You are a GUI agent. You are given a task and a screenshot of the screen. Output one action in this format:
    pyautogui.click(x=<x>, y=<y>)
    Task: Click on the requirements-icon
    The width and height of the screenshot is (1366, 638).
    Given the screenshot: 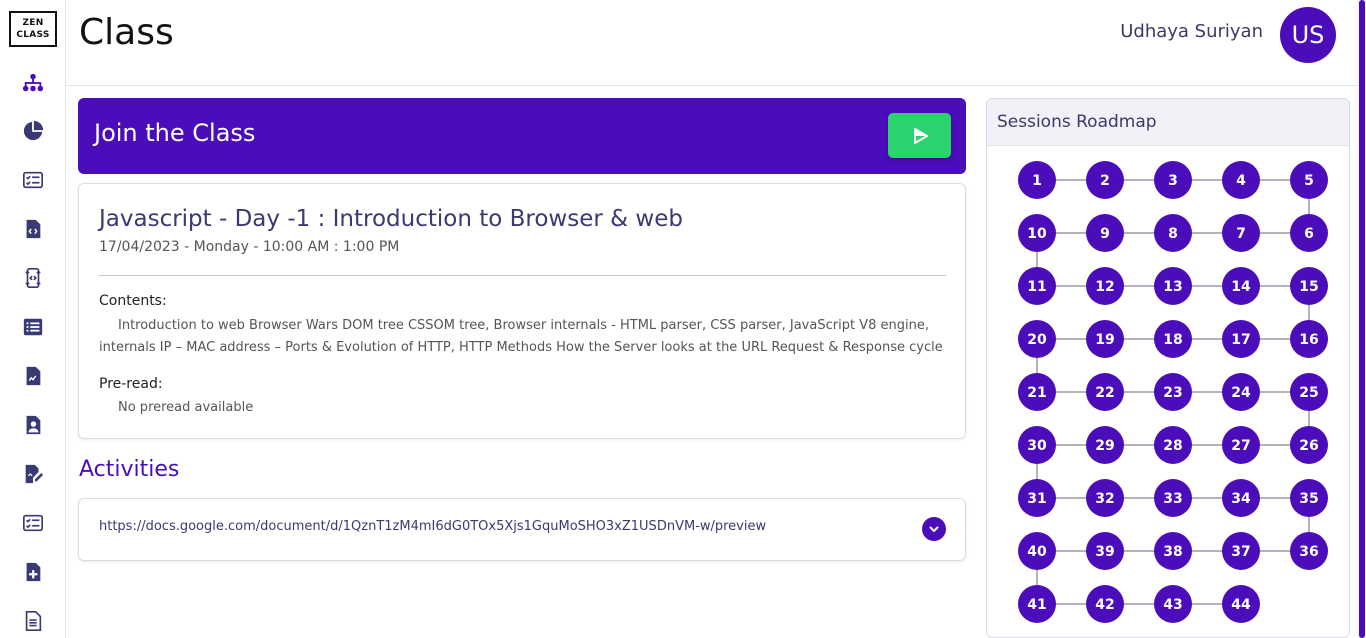 What is the action you would take?
    pyautogui.click(x=33, y=376)
    